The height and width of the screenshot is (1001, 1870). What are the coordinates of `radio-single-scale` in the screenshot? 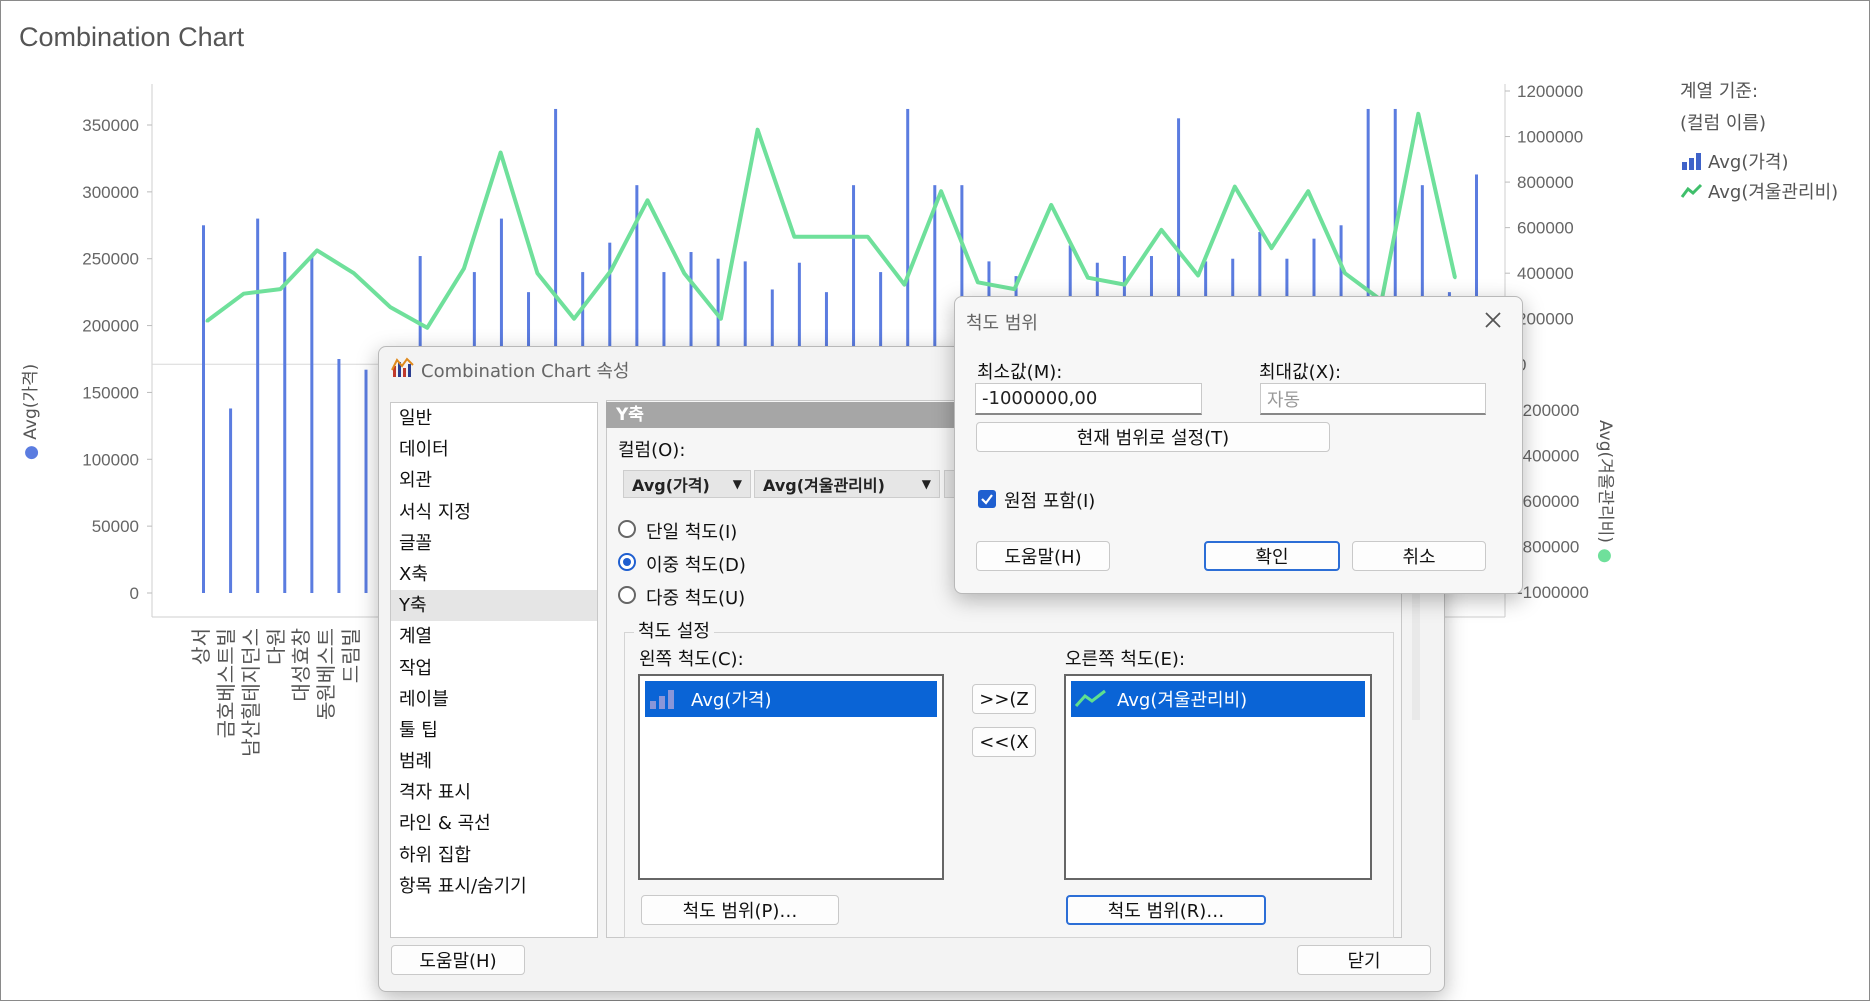 It's located at (627, 529).